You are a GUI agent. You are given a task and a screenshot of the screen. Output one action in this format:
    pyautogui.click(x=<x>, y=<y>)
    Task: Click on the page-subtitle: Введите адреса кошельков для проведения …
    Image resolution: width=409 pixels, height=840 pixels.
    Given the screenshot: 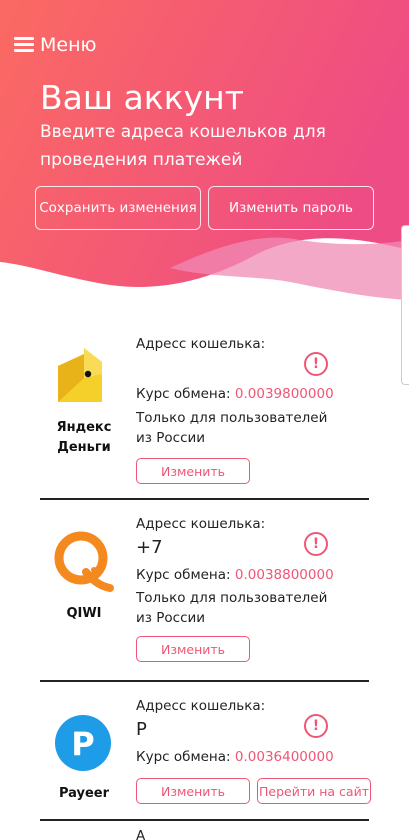 What is the action you would take?
    pyautogui.click(x=183, y=146)
    